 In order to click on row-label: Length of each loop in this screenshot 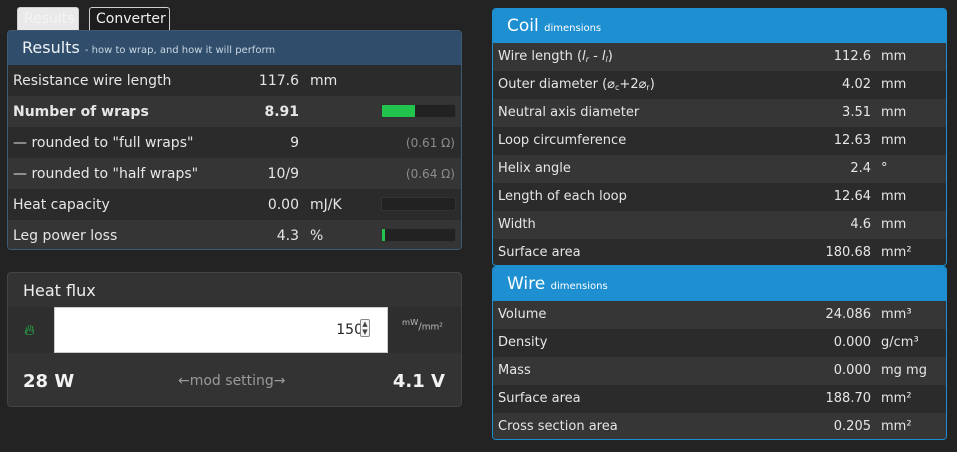, I will do `click(562, 196)`.